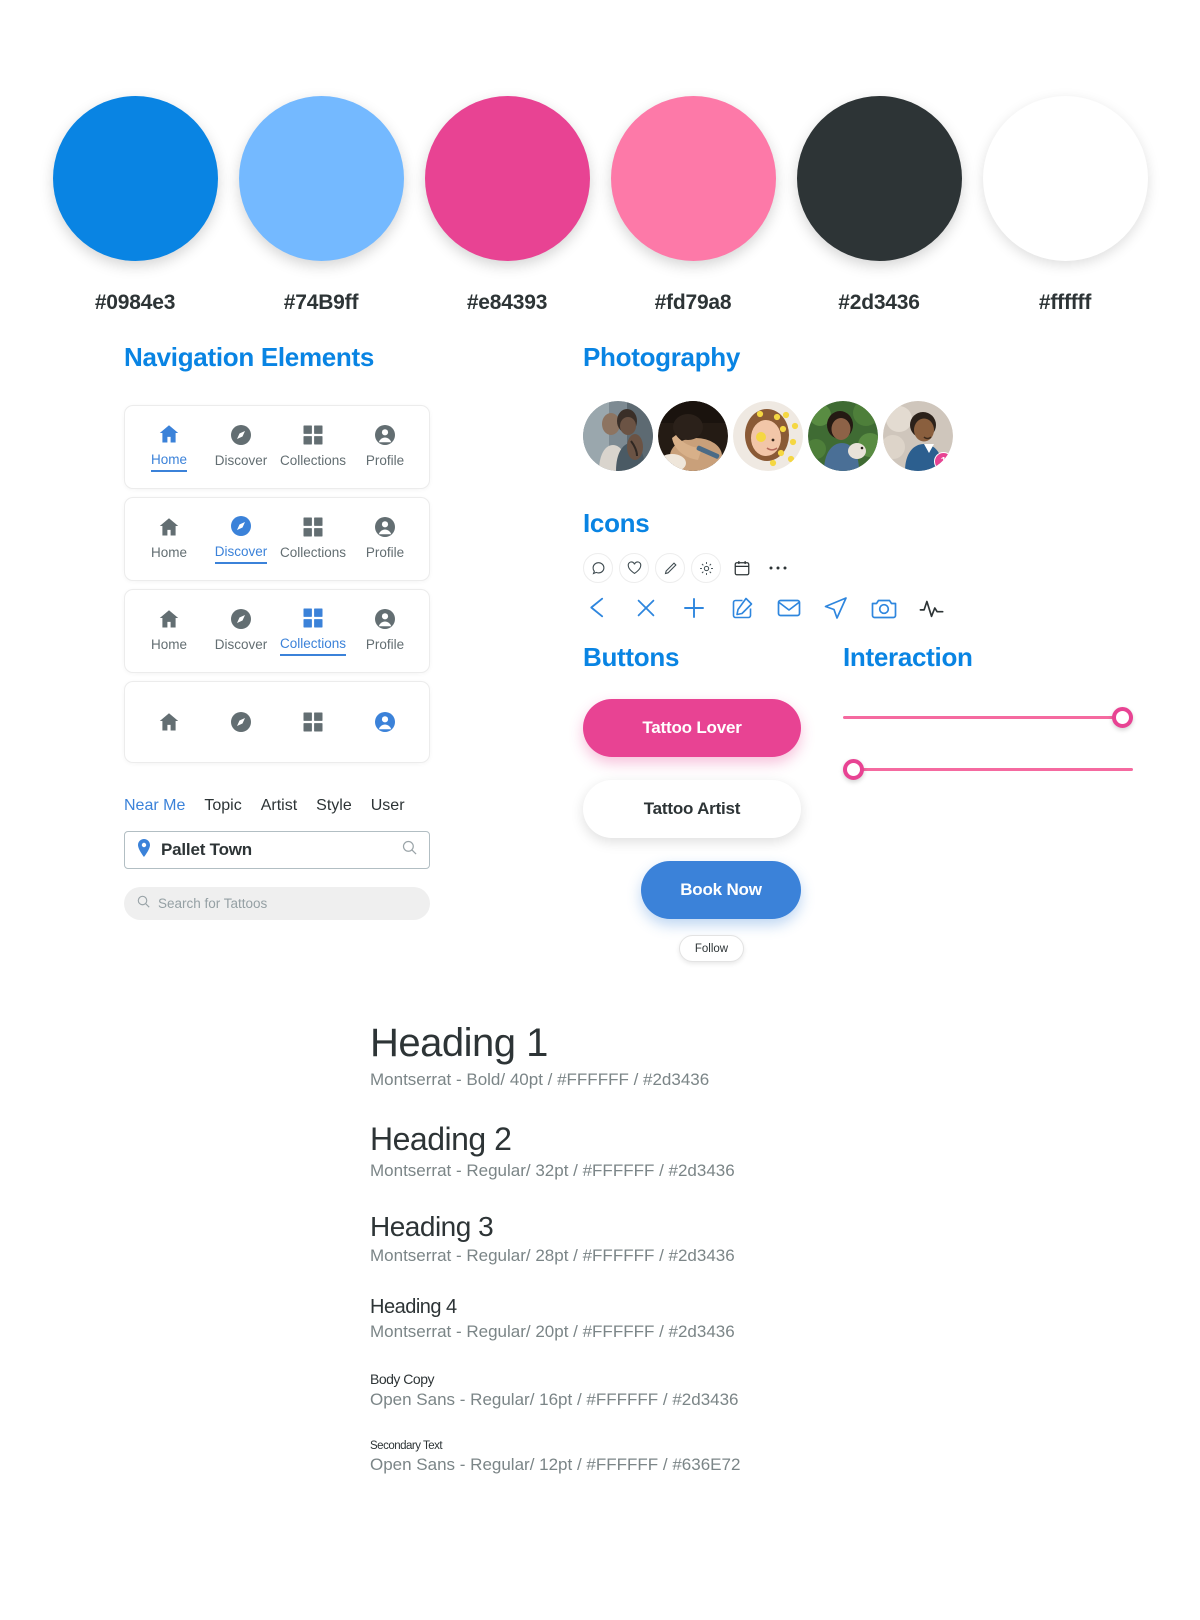 Image resolution: width=1200 pixels, height=1620 pixels. Describe the element at coordinates (721, 890) in the screenshot. I see `book-now-button: Book Now` at that location.